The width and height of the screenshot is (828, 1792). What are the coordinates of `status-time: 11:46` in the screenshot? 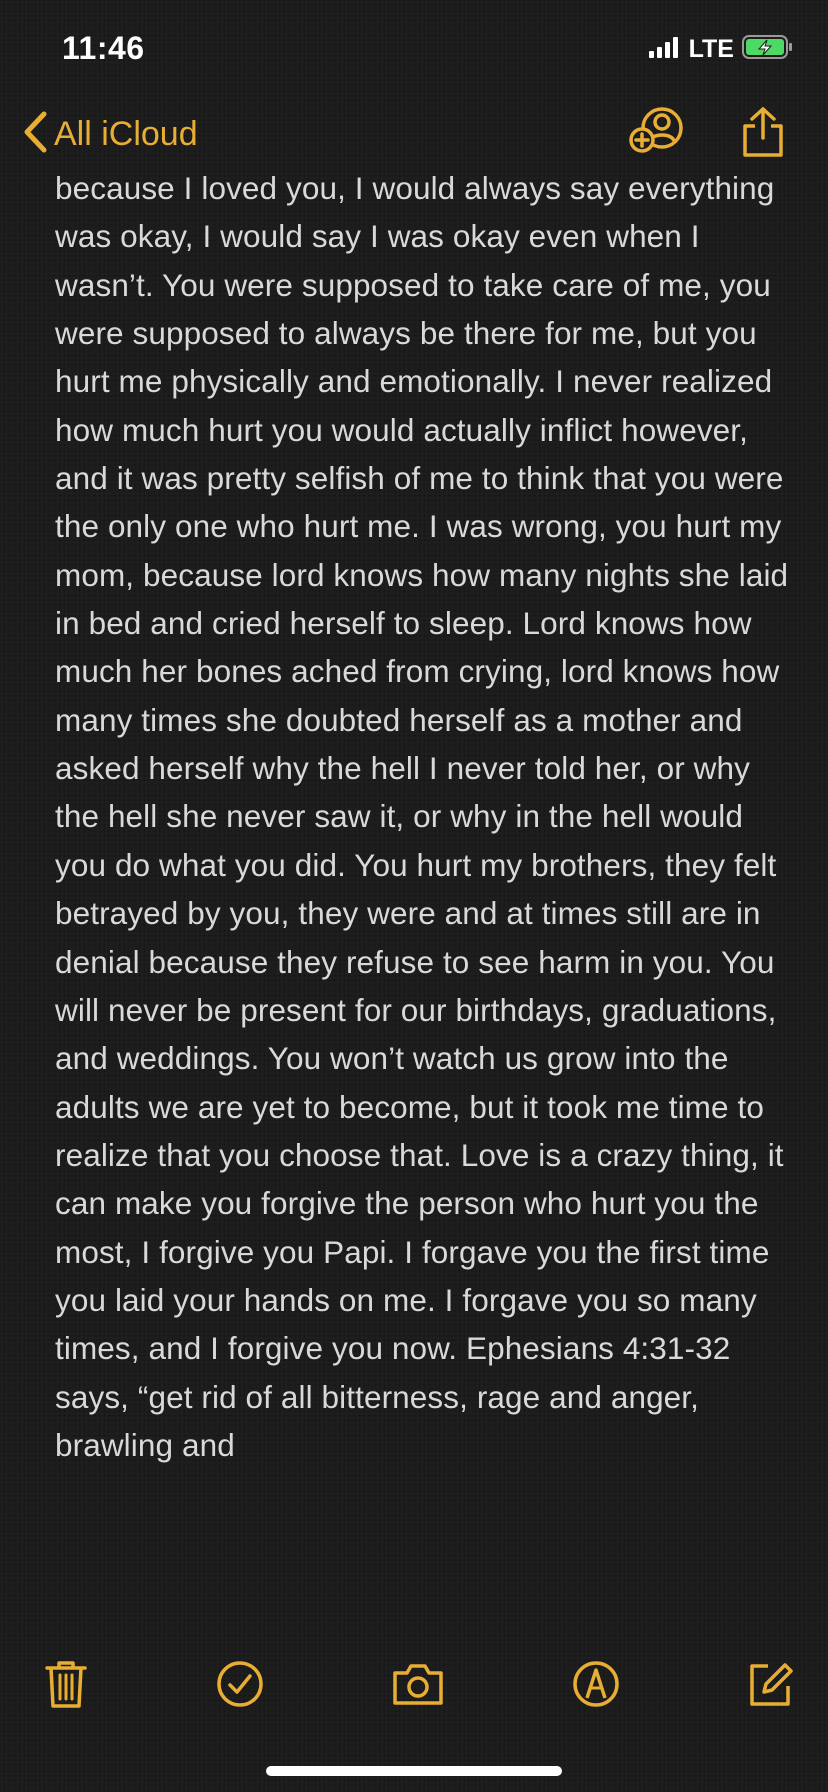 It's located at (103, 48).